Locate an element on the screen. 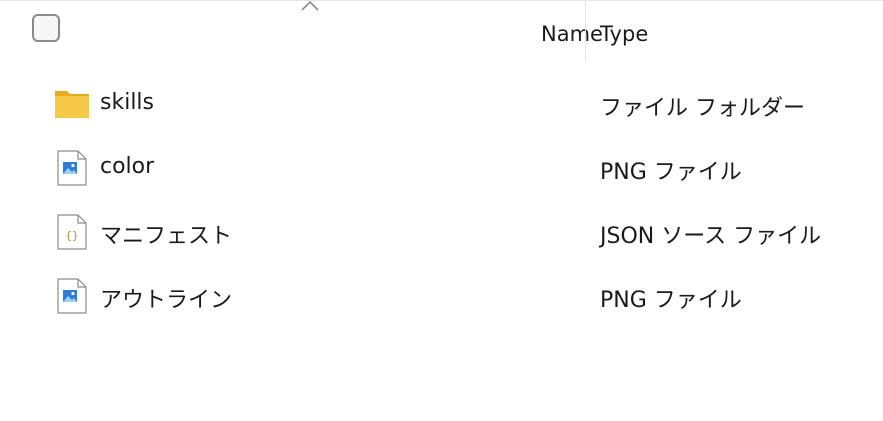 This screenshot has height=421, width=883. column-header-type: Type is located at coordinates (624, 34).